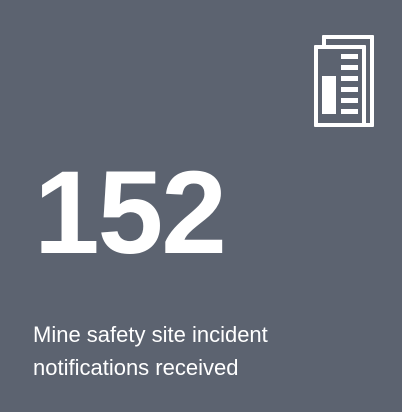 This screenshot has height=419, width=410. I want to click on stat-caption-line-2: notifications received, so click(136, 367).